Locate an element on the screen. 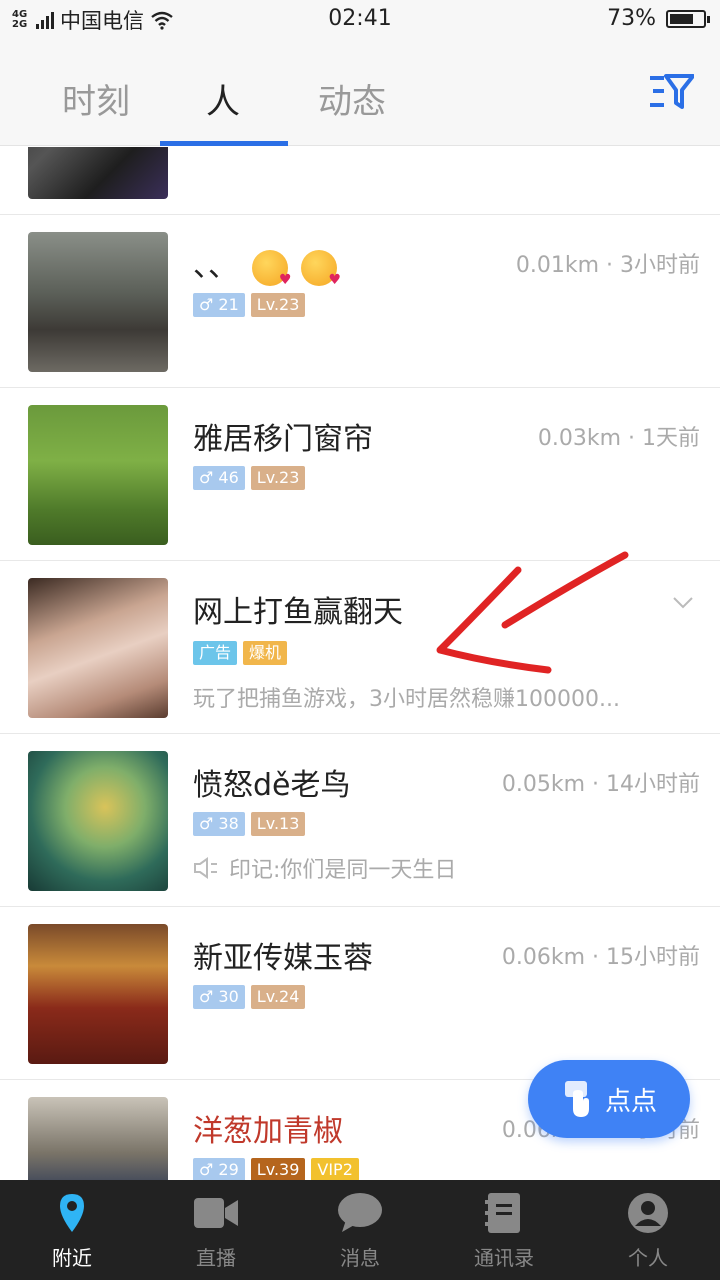 This screenshot has height=1280, width=720. tap-hand-icon is located at coordinates (576, 1099).